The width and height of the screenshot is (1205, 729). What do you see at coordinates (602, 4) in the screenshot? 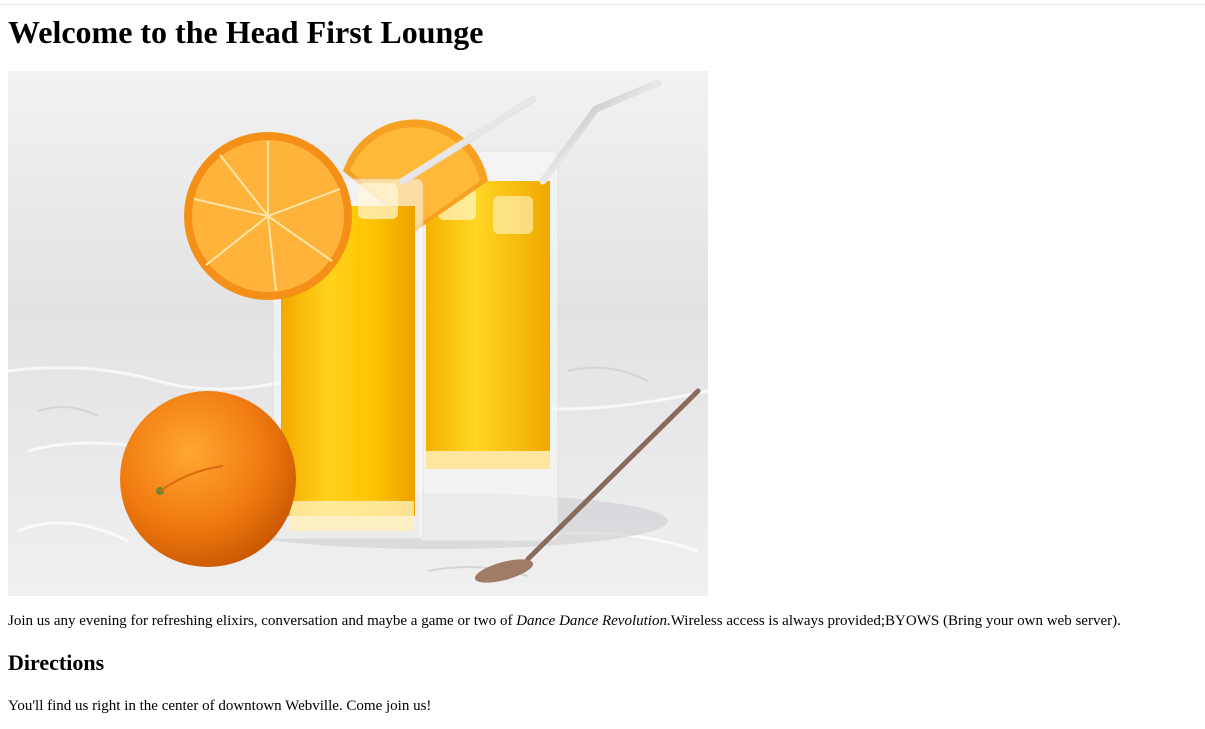
I see `top-rule` at bounding box center [602, 4].